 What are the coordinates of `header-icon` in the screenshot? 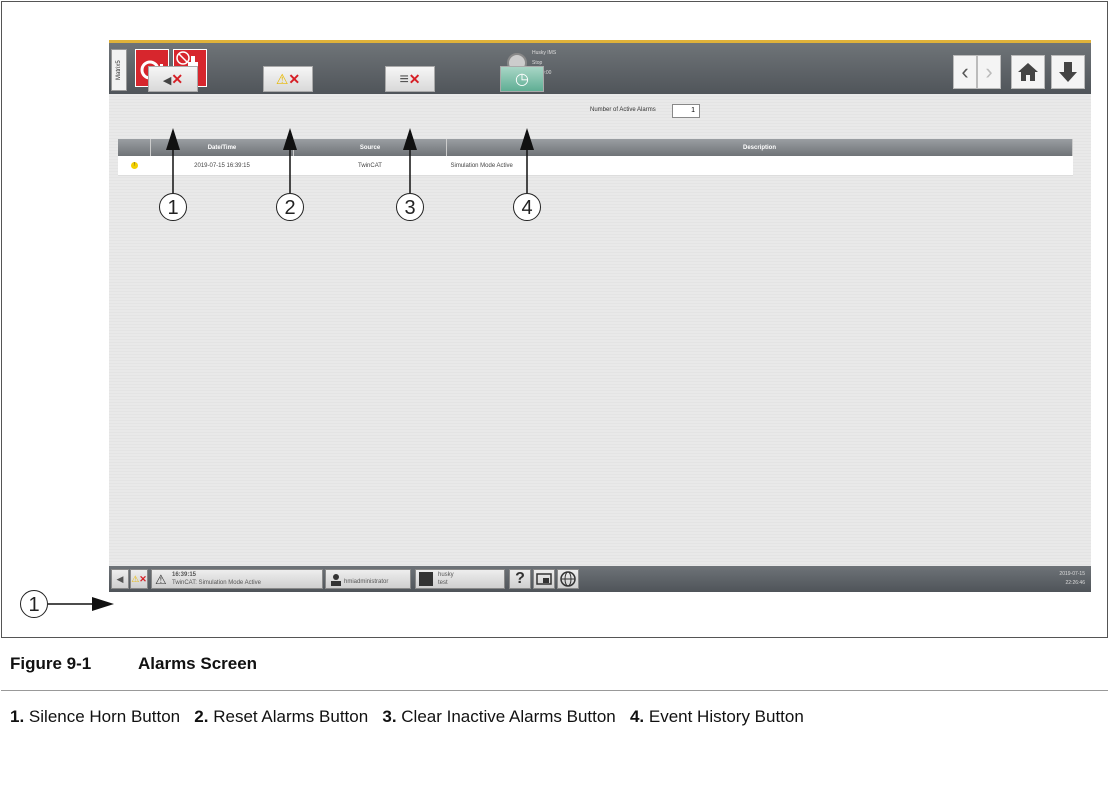 It's located at (134, 147).